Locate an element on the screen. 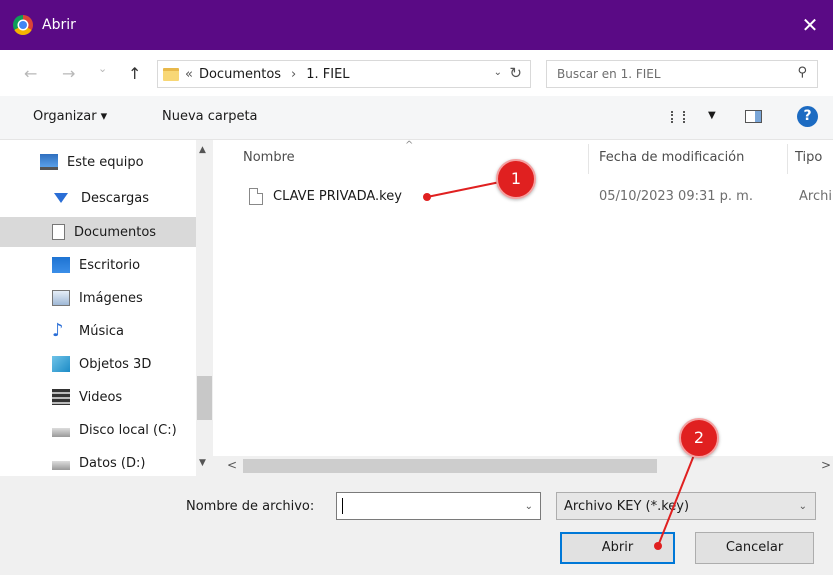 This screenshot has width=833, height=575. cancel-button: Cancelar is located at coordinates (754, 548).